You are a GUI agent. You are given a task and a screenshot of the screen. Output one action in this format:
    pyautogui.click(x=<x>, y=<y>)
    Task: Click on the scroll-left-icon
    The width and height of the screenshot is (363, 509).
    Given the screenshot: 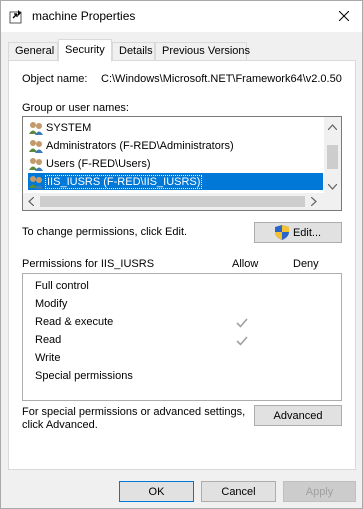 What is the action you would take?
    pyautogui.click(x=31, y=202)
    